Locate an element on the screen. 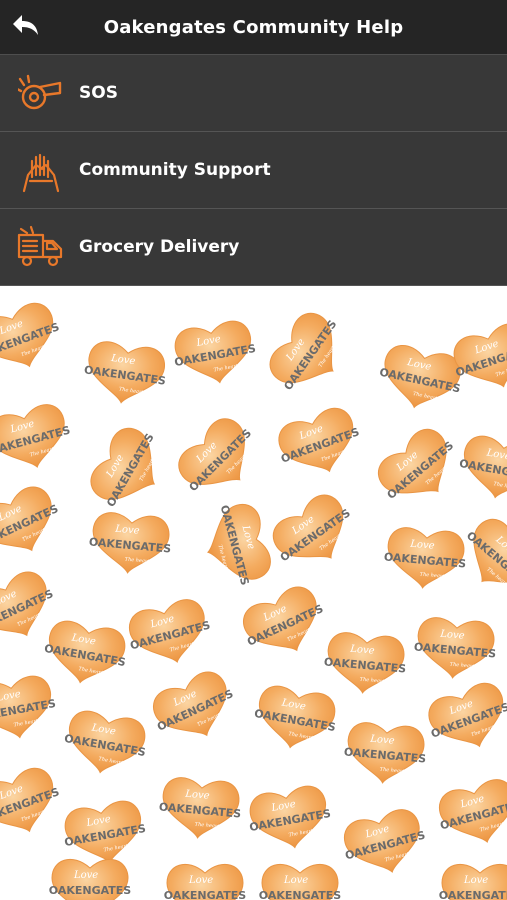 This screenshot has height=900, width=507. menu-item-grocery-delivery: Grocery Delivery is located at coordinates (253, 247).